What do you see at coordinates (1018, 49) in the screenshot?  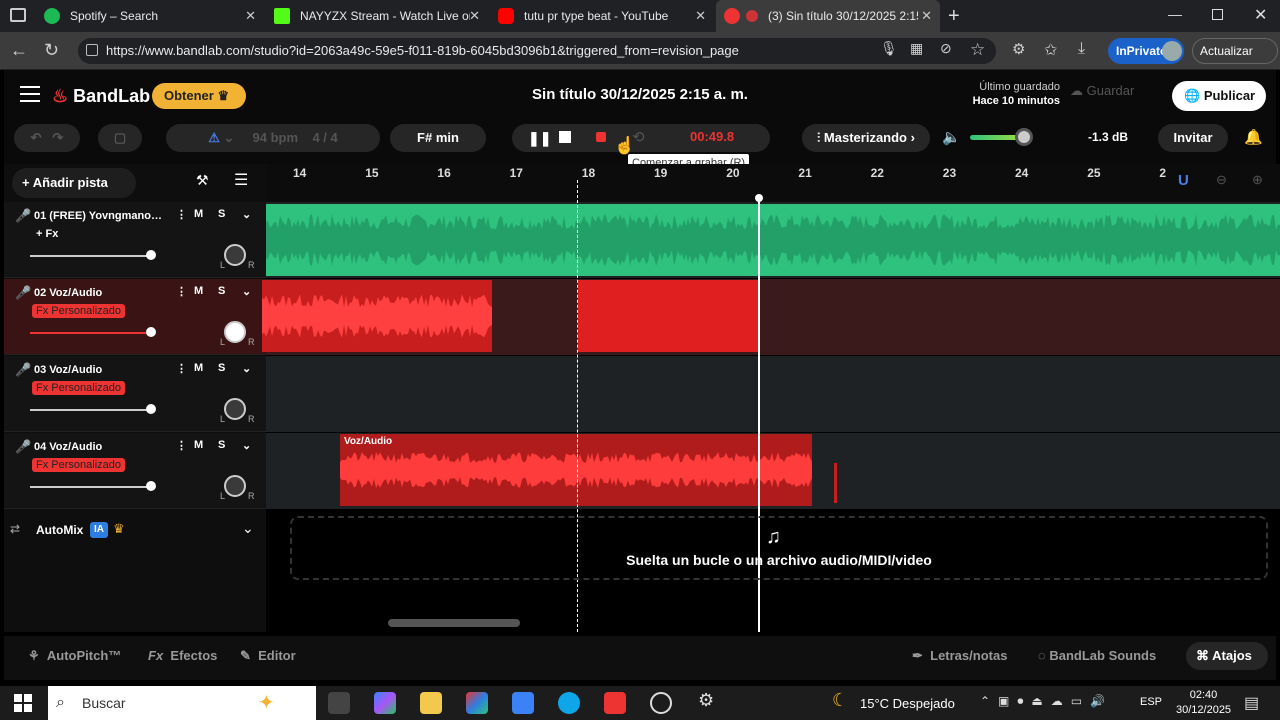 I see `extensions-icon: ⚙` at bounding box center [1018, 49].